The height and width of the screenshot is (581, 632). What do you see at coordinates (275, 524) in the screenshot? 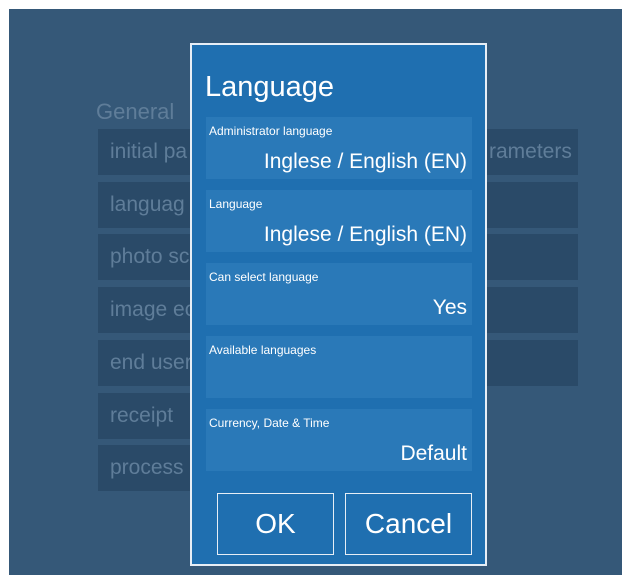
I see `ok-button: OK` at bounding box center [275, 524].